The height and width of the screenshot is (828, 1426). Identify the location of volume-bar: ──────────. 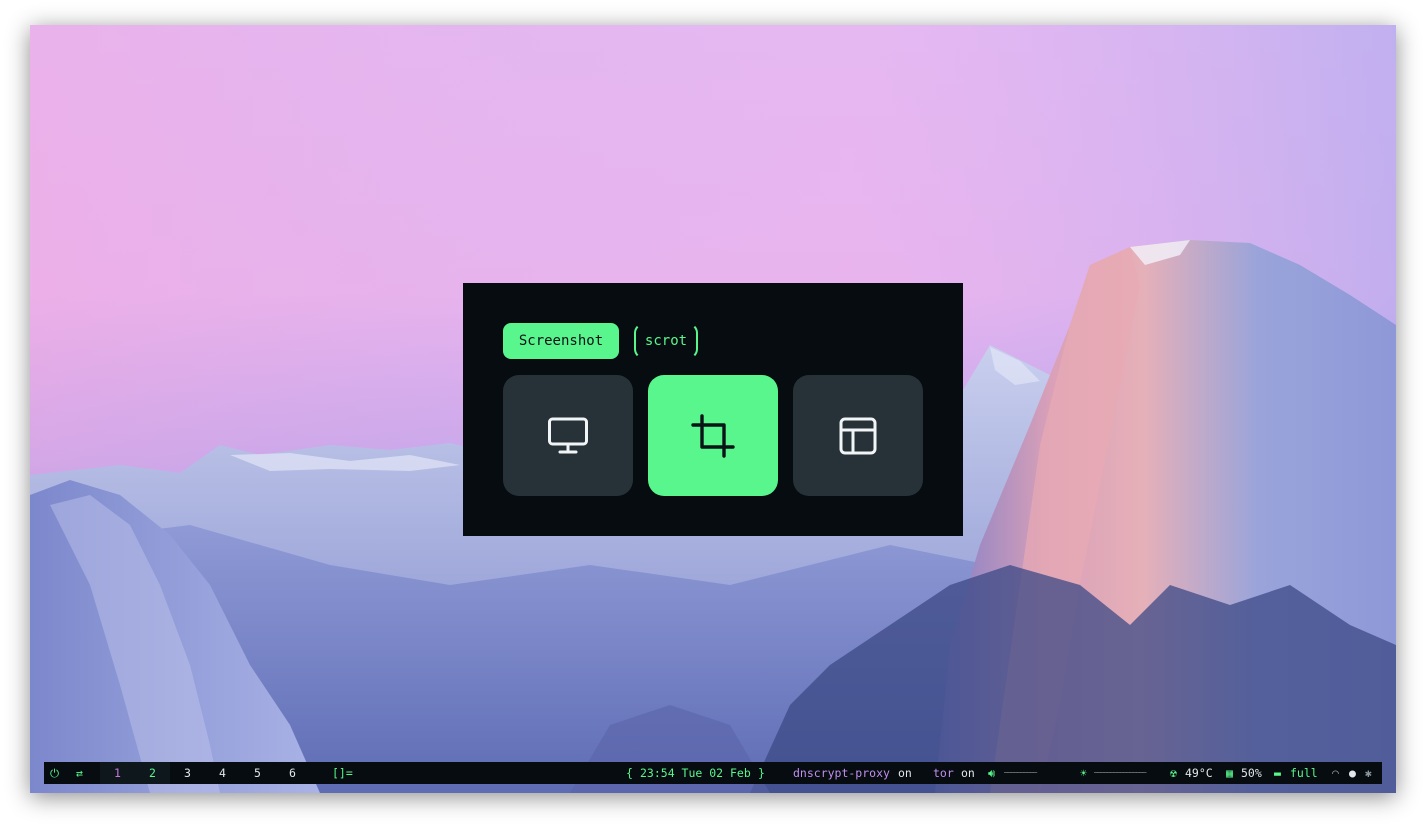
(1020, 773).